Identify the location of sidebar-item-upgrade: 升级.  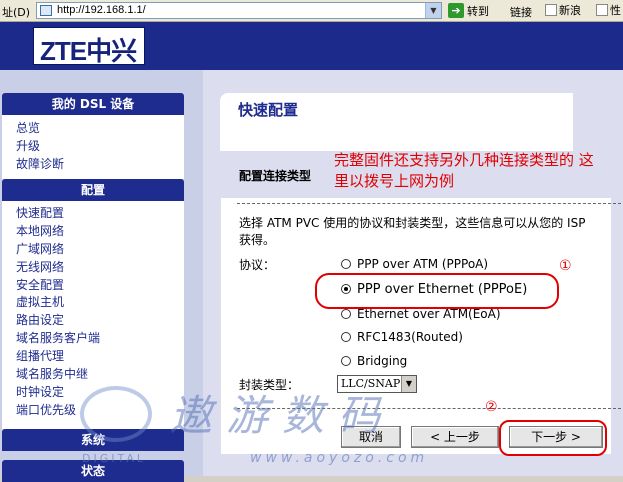
(93, 146).